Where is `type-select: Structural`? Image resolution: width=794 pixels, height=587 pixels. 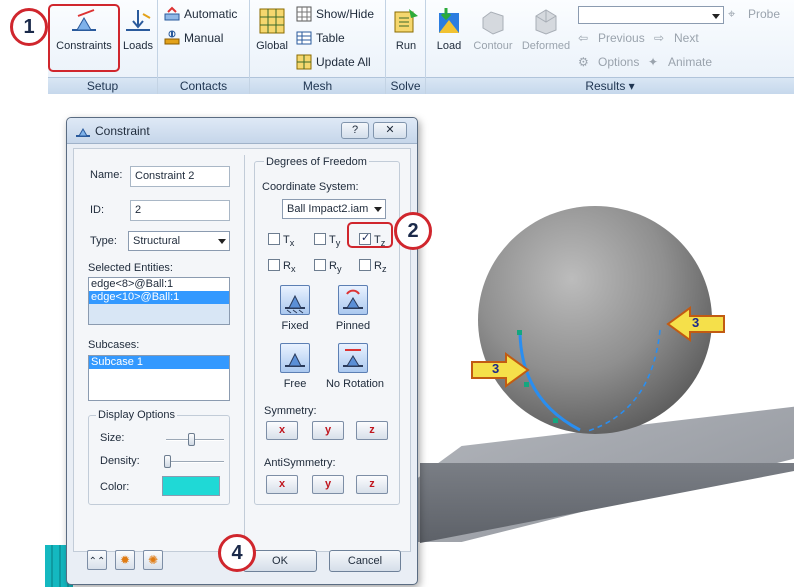 type-select: Structural is located at coordinates (179, 241).